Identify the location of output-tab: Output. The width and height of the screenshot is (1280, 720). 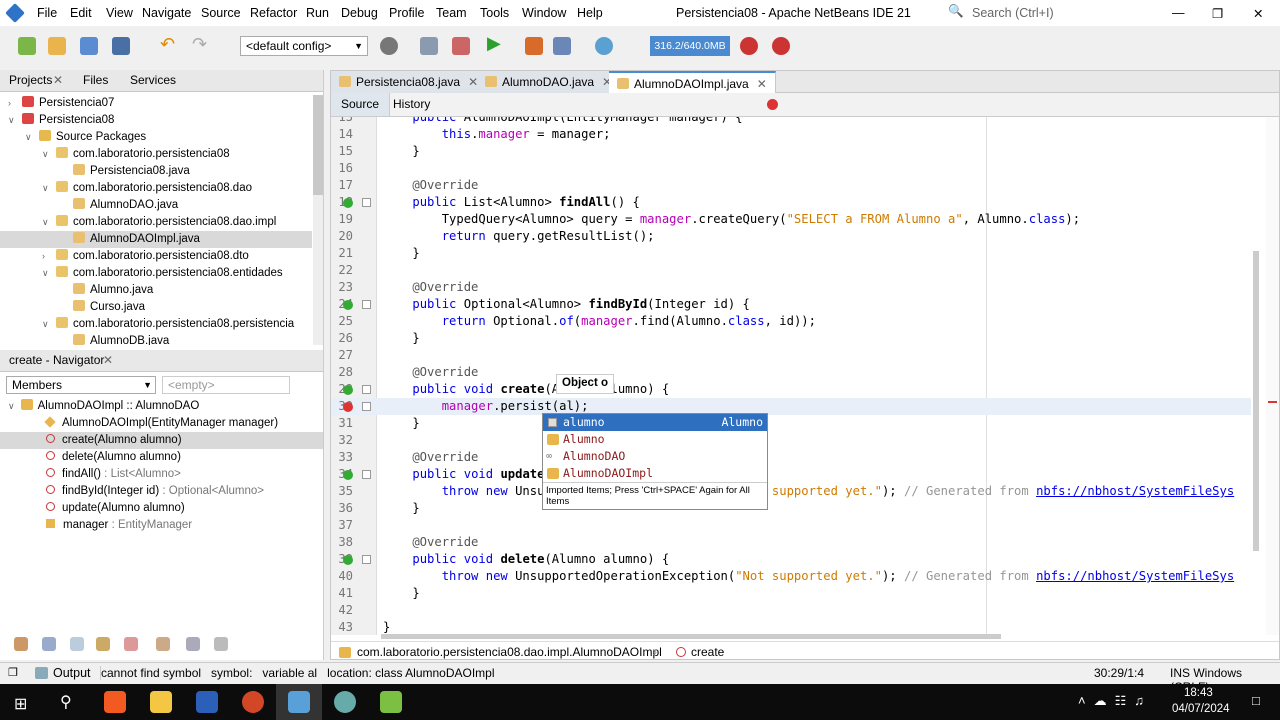
(72, 673).